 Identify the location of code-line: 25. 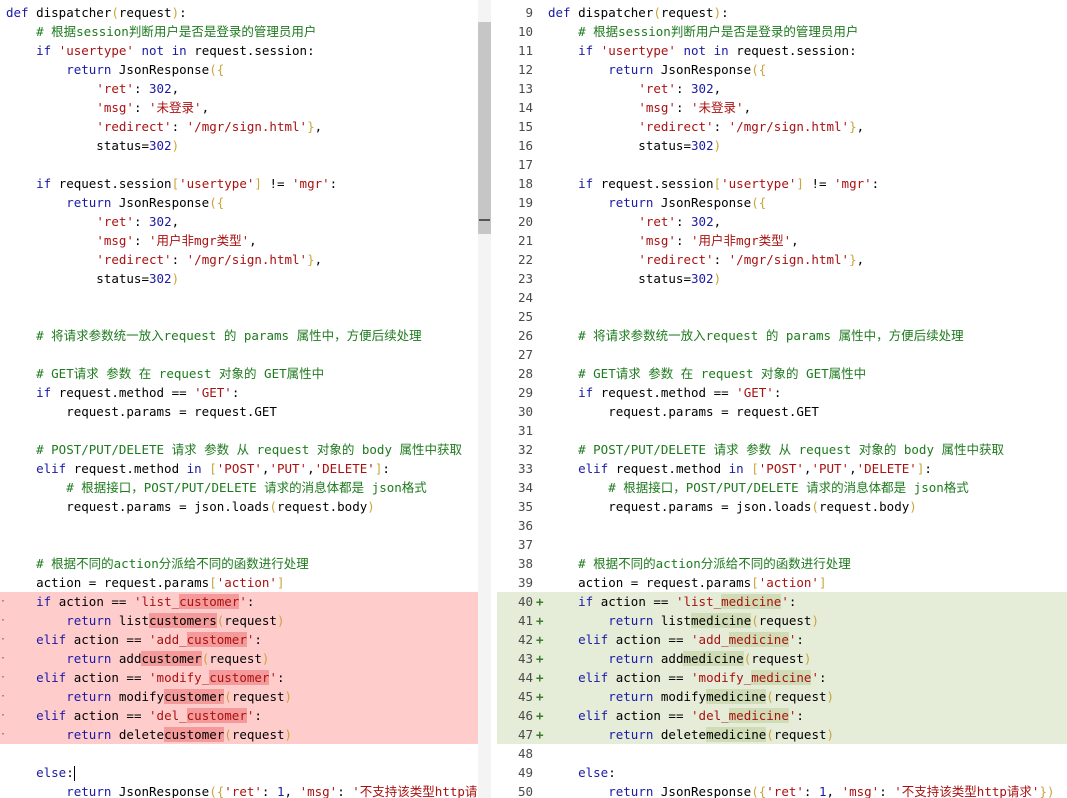
(782, 316).